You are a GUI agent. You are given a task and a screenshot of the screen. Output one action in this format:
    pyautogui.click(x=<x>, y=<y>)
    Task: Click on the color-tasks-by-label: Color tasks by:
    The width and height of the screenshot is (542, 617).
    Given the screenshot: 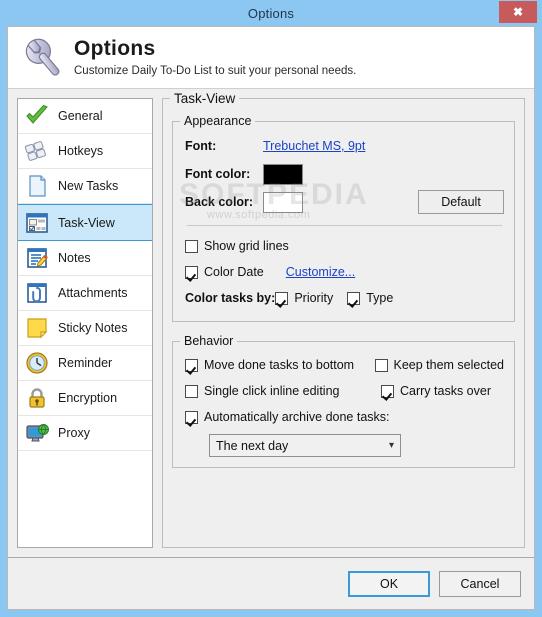 What is the action you would take?
    pyautogui.click(x=230, y=298)
    